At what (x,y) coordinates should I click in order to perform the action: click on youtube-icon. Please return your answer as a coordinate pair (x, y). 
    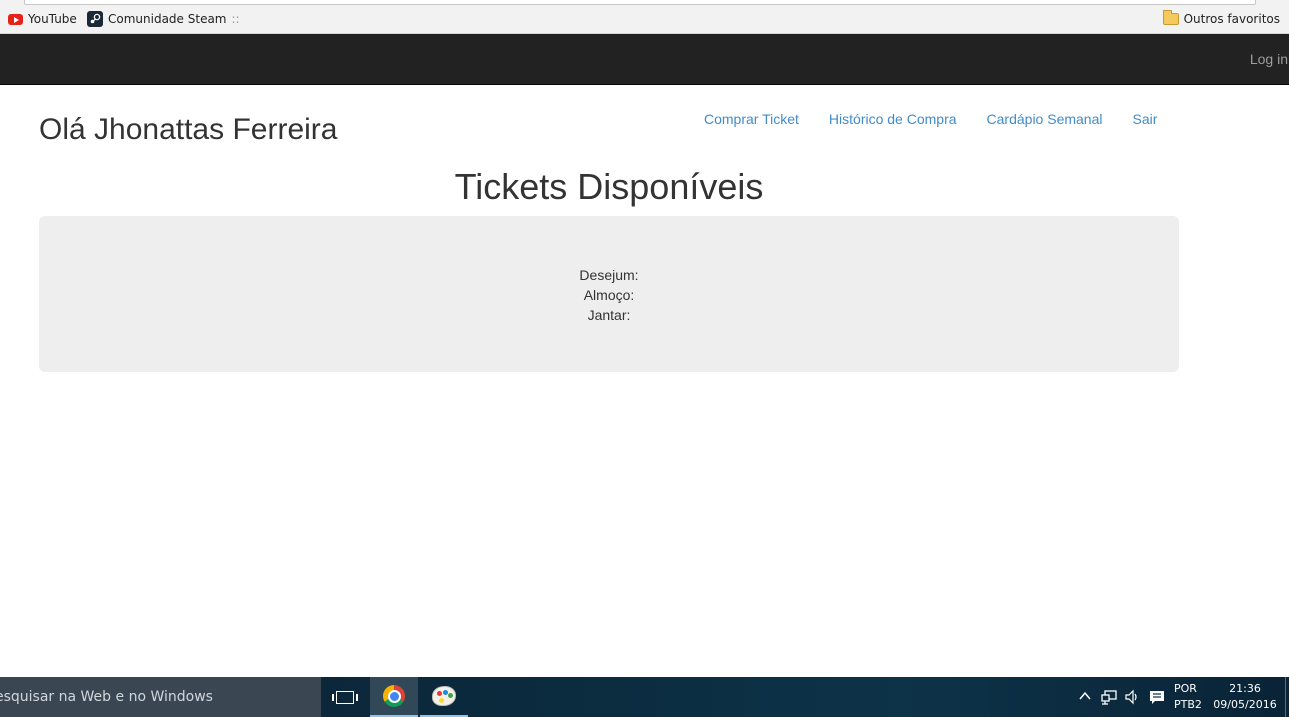
    Looking at the image, I should click on (15, 19).